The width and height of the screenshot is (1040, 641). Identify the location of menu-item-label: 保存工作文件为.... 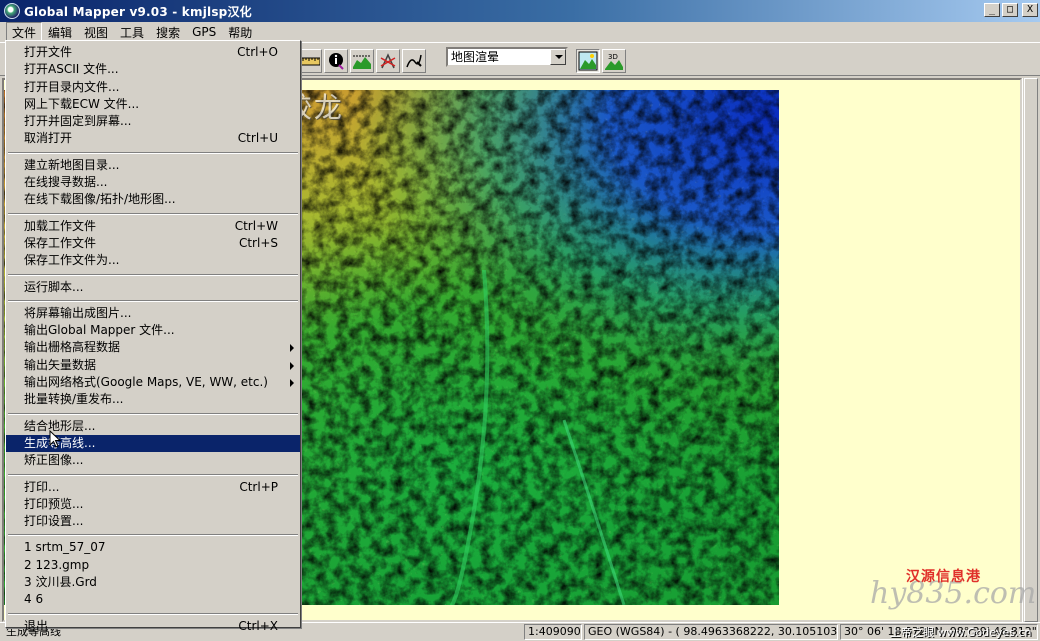
(72, 260).